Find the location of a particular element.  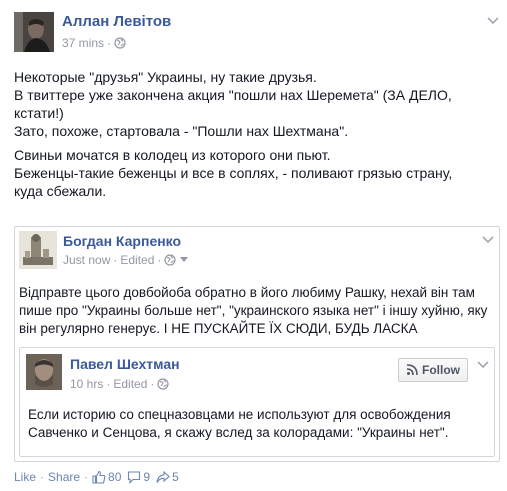

like-link: Like is located at coordinates (25, 477).